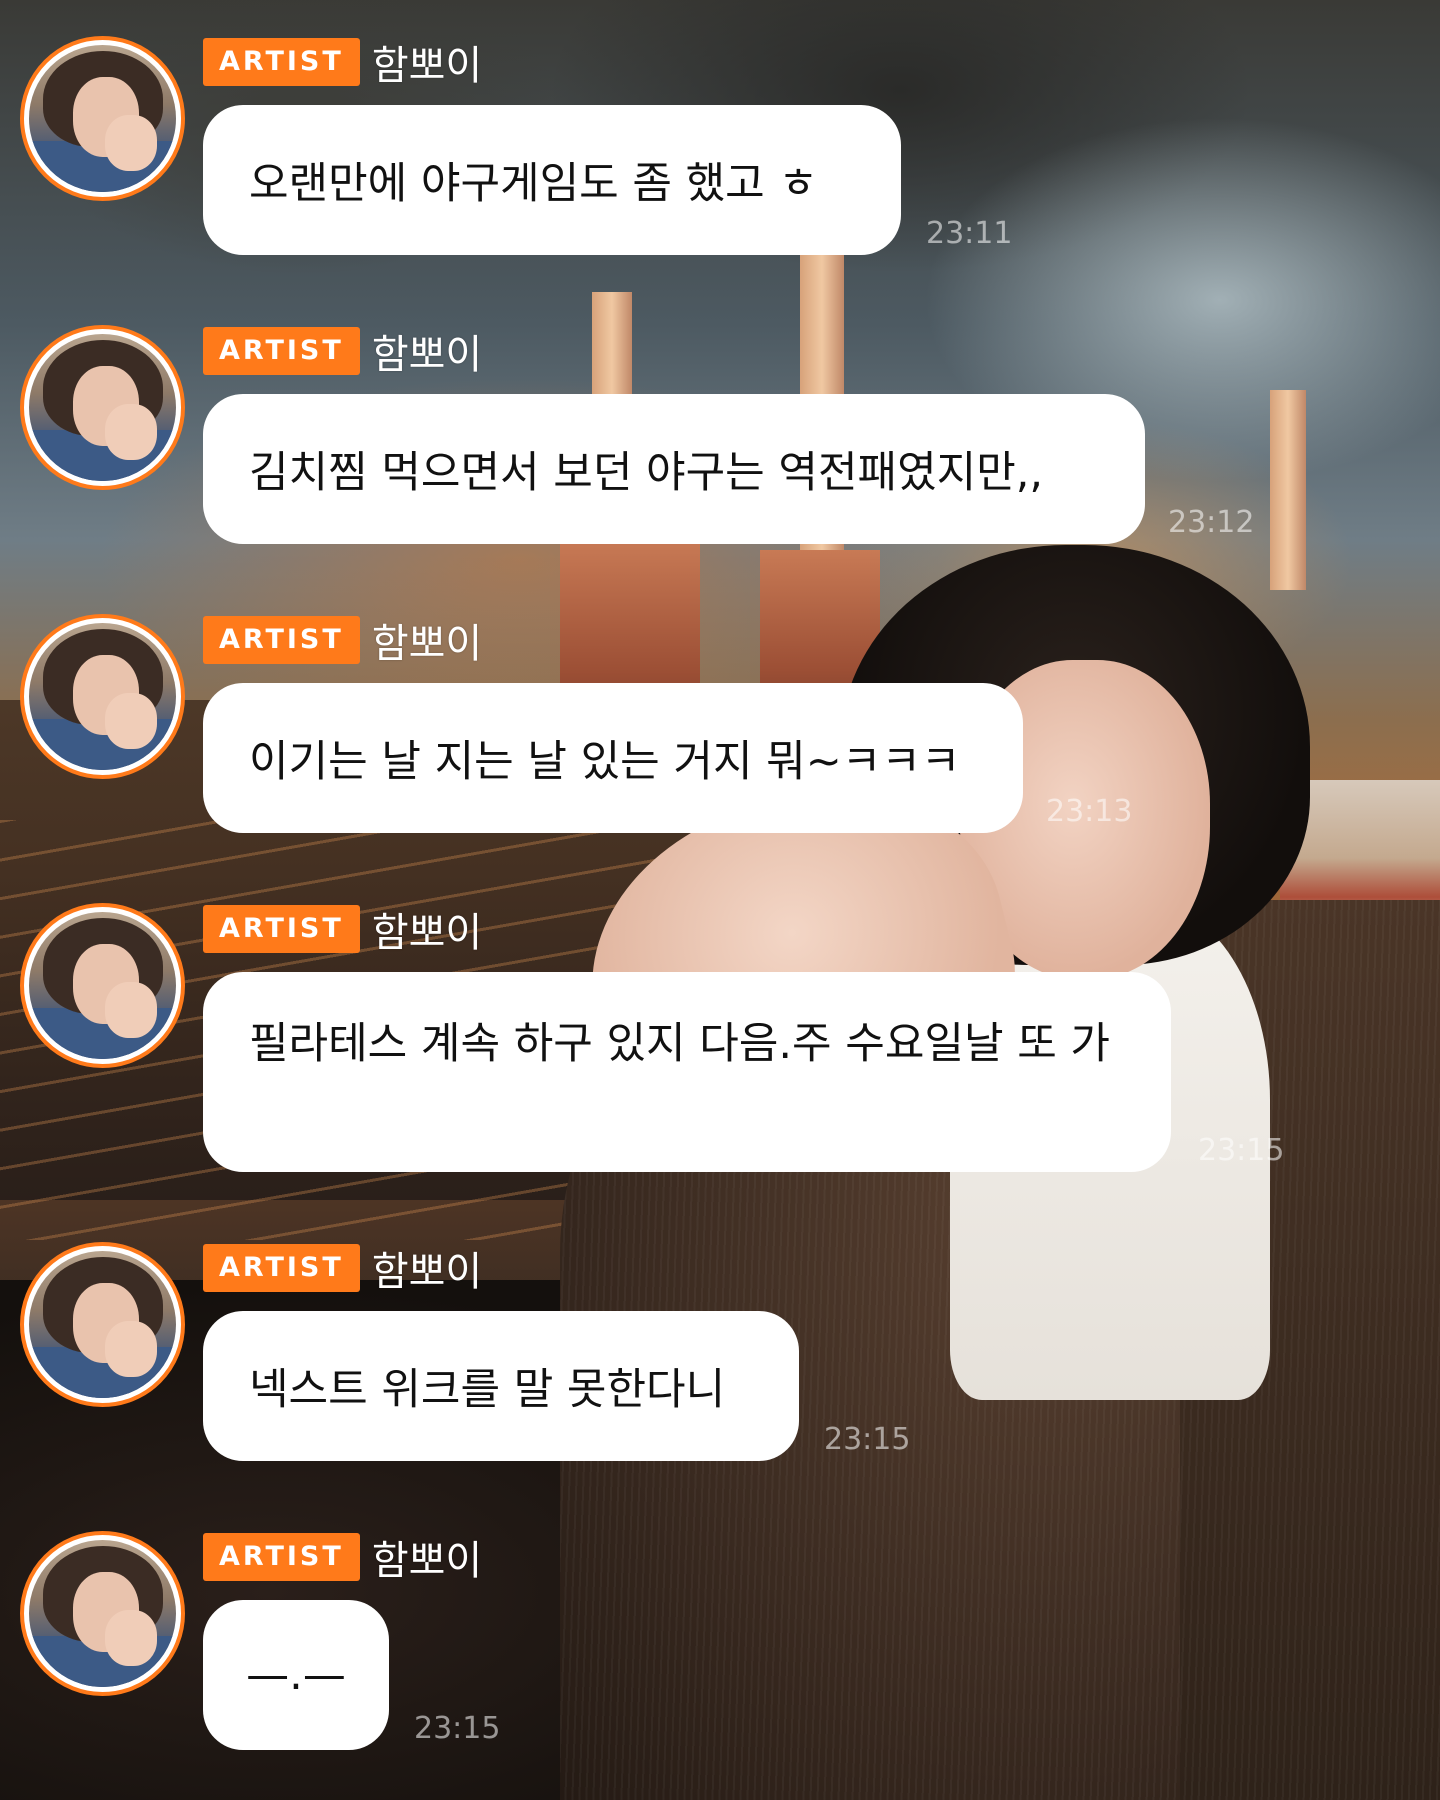 This screenshot has height=1800, width=1440. Describe the element at coordinates (969, 233) in the screenshot. I see `message-time: 23:11` at that location.